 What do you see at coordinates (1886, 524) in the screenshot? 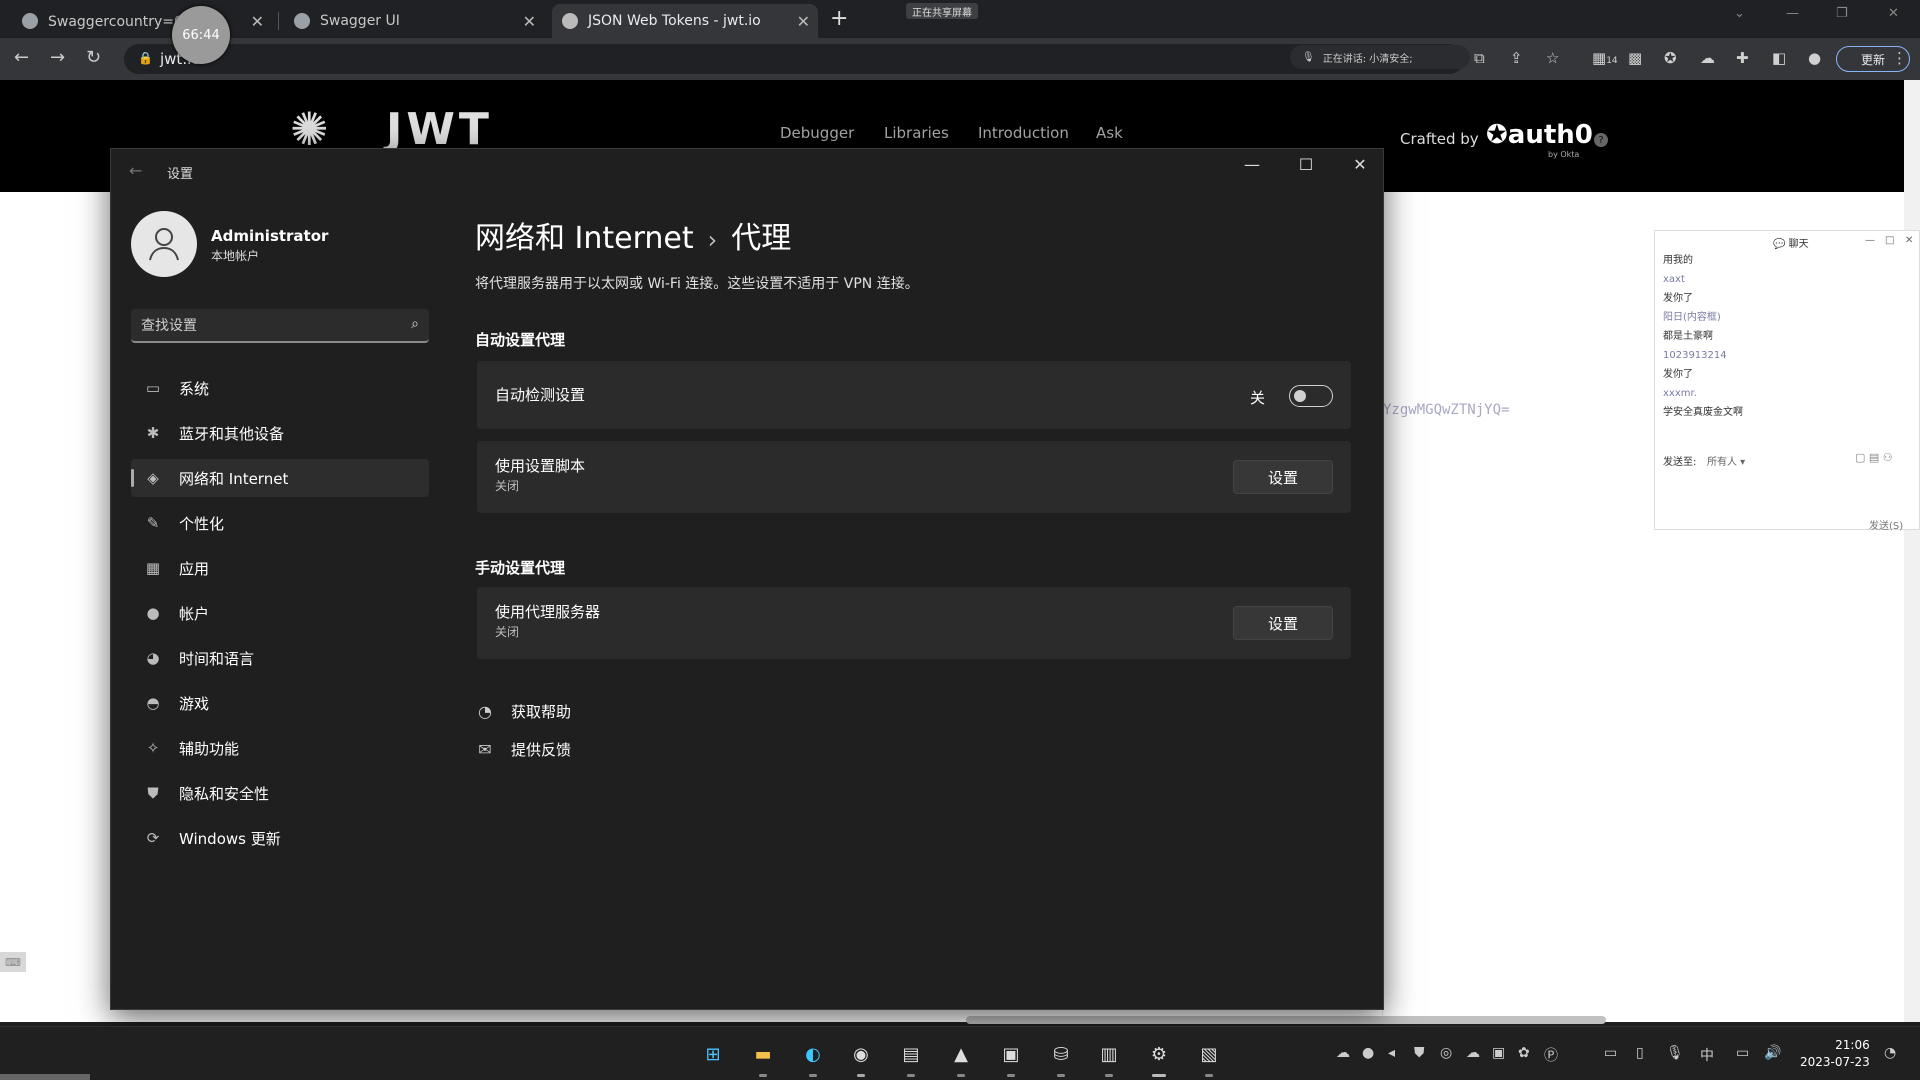
I see `chat-send-button: 发送(S)` at bounding box center [1886, 524].